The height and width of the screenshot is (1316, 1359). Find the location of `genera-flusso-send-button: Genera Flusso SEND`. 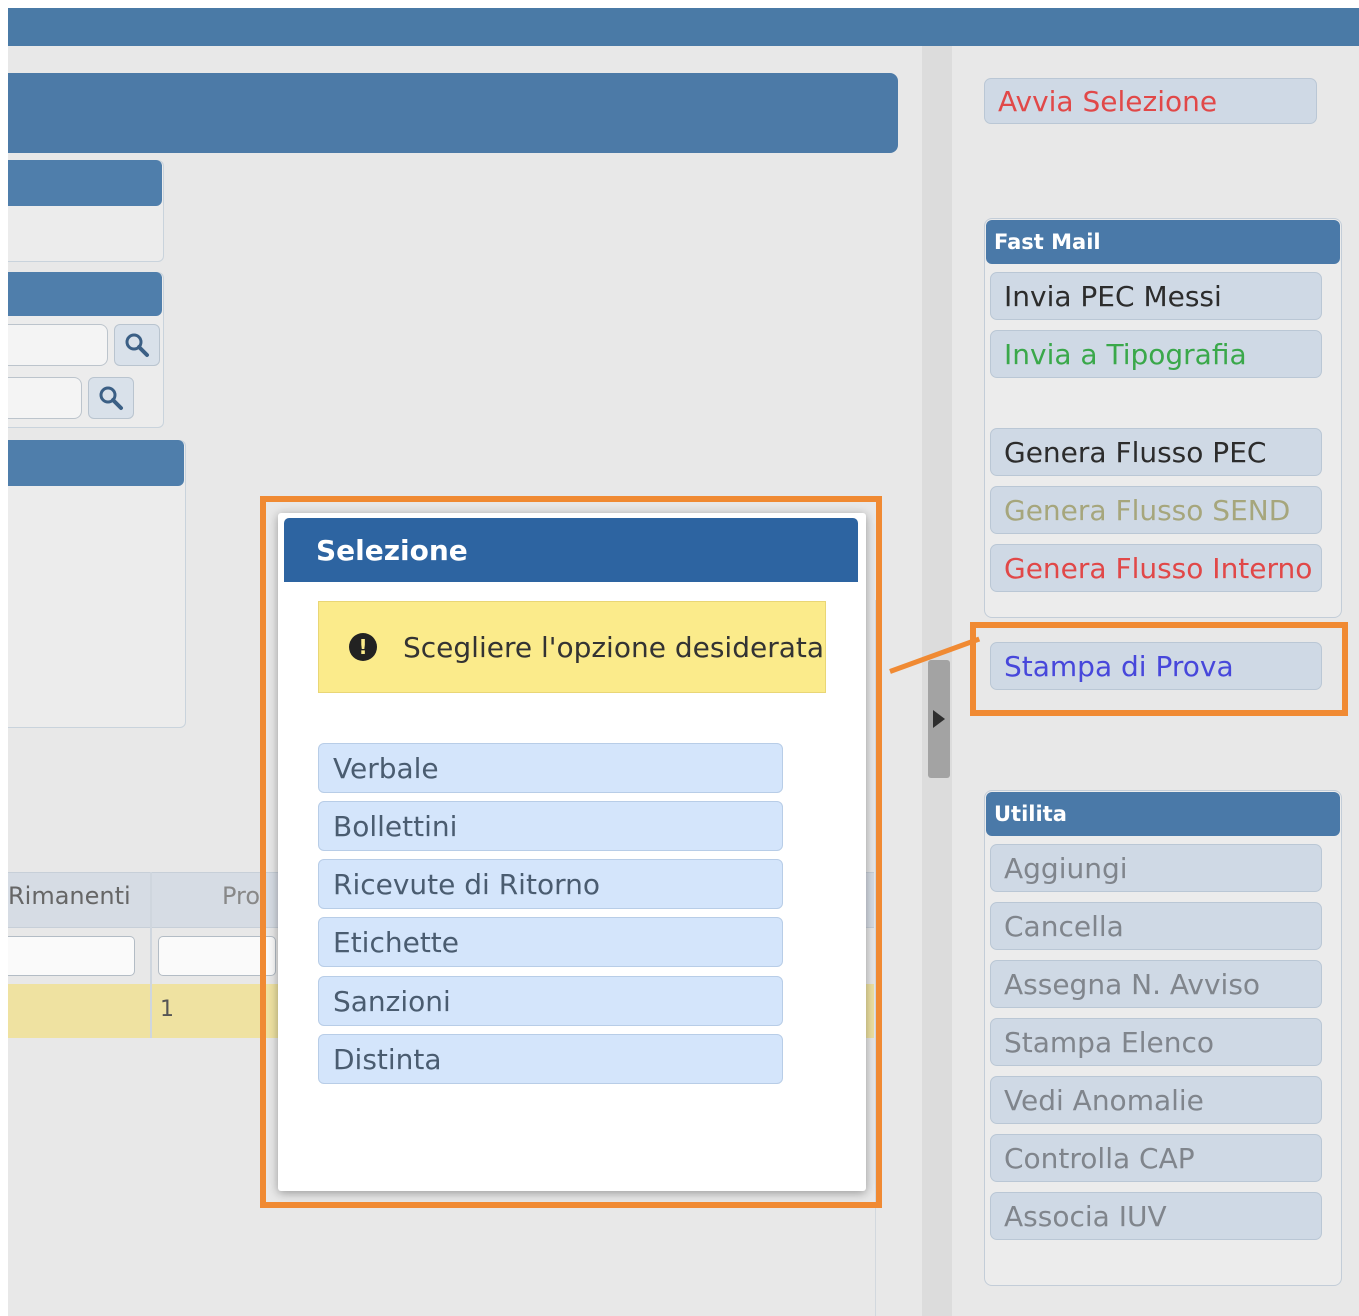

genera-flusso-send-button: Genera Flusso SEND is located at coordinates (1156, 510).